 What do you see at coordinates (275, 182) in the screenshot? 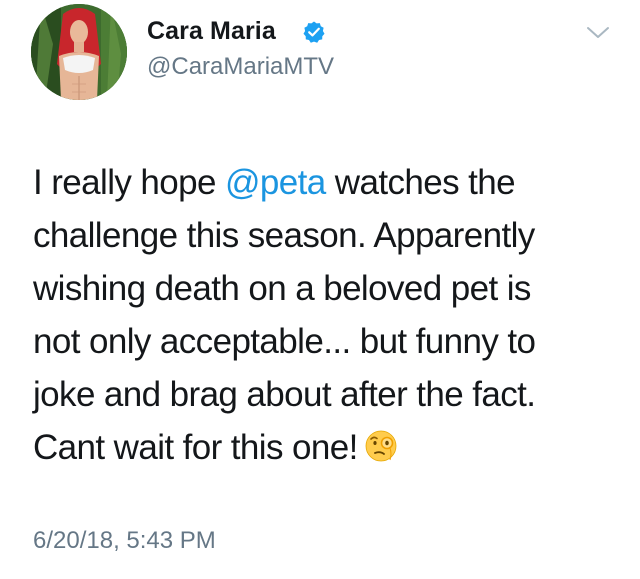
I see `mention-link: @peta` at bounding box center [275, 182].